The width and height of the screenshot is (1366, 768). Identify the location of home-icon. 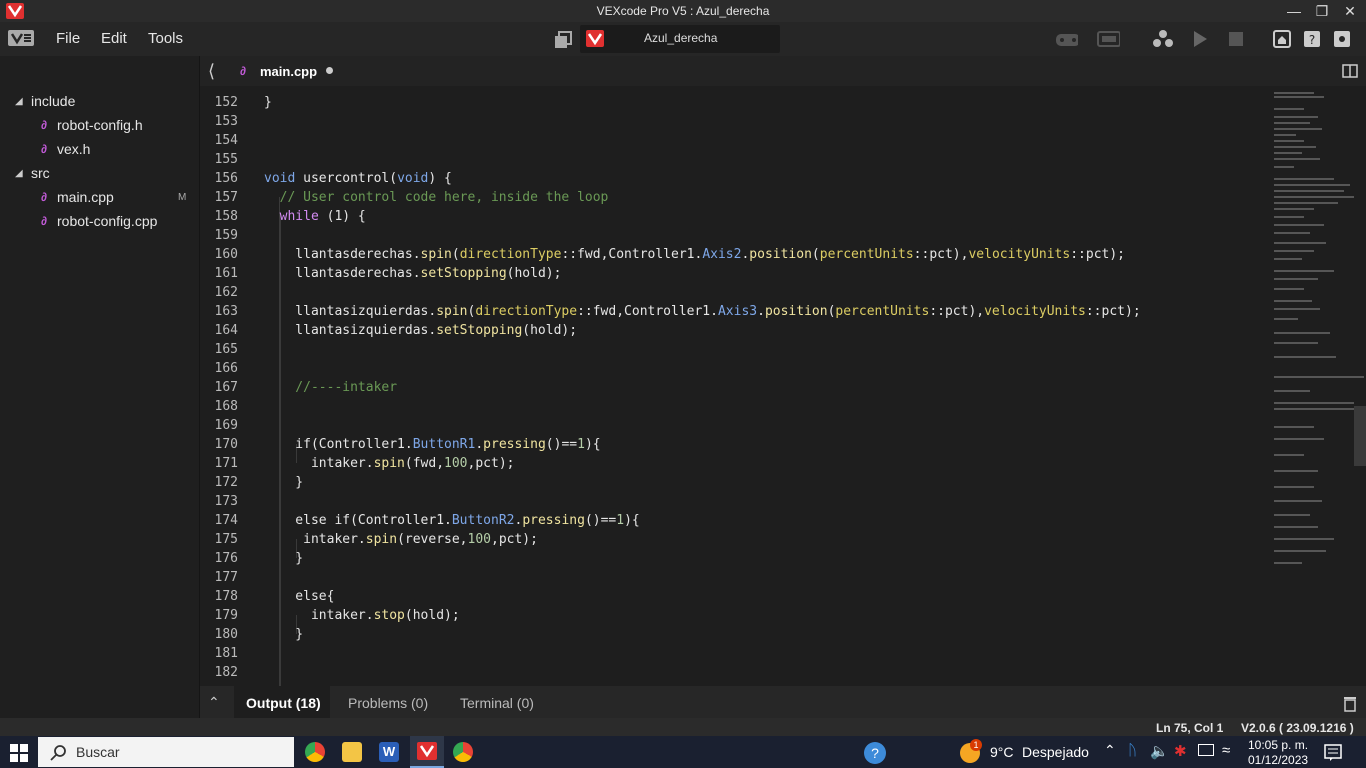
(1284, 39).